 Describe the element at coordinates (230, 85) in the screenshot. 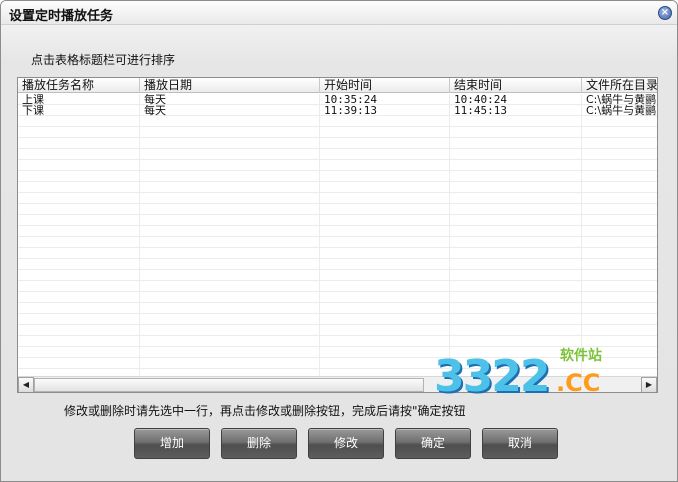

I see `column-header-play-date: 播放日期` at that location.